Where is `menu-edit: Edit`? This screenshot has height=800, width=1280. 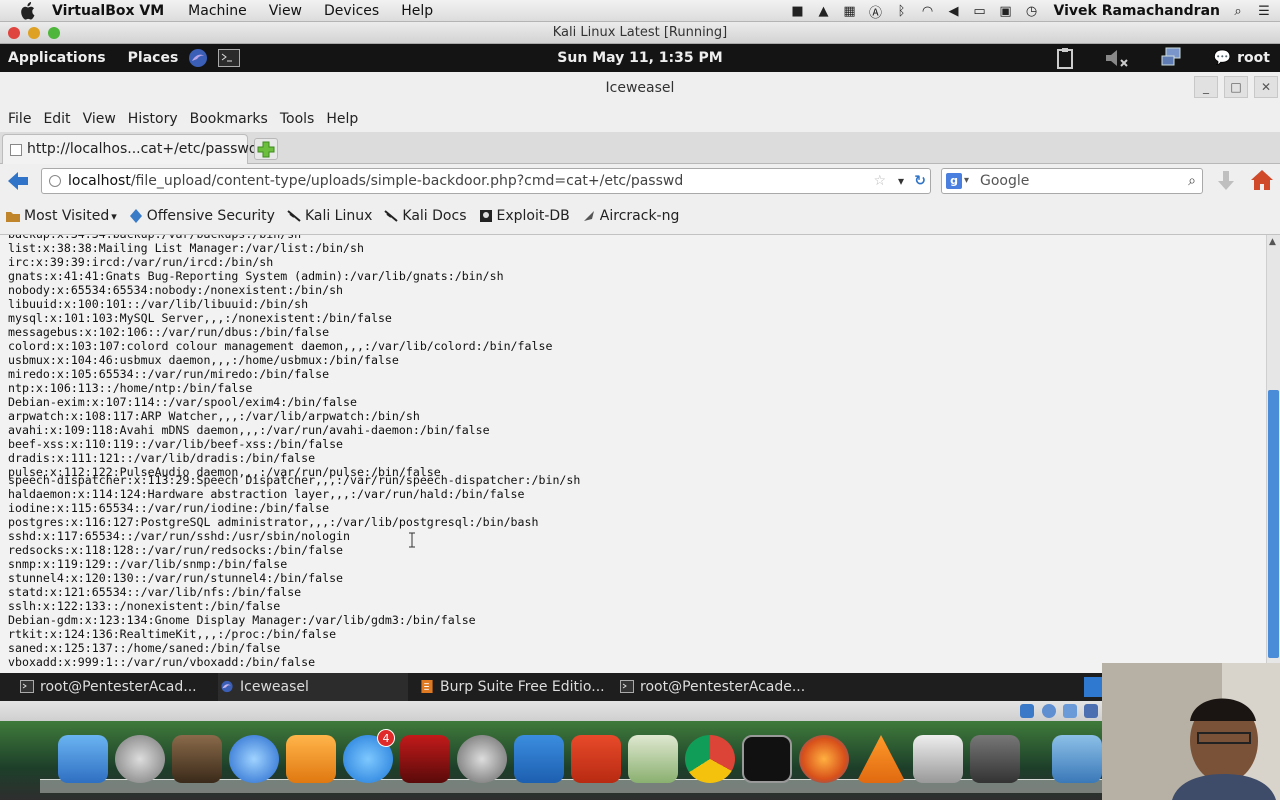 menu-edit: Edit is located at coordinates (56, 119).